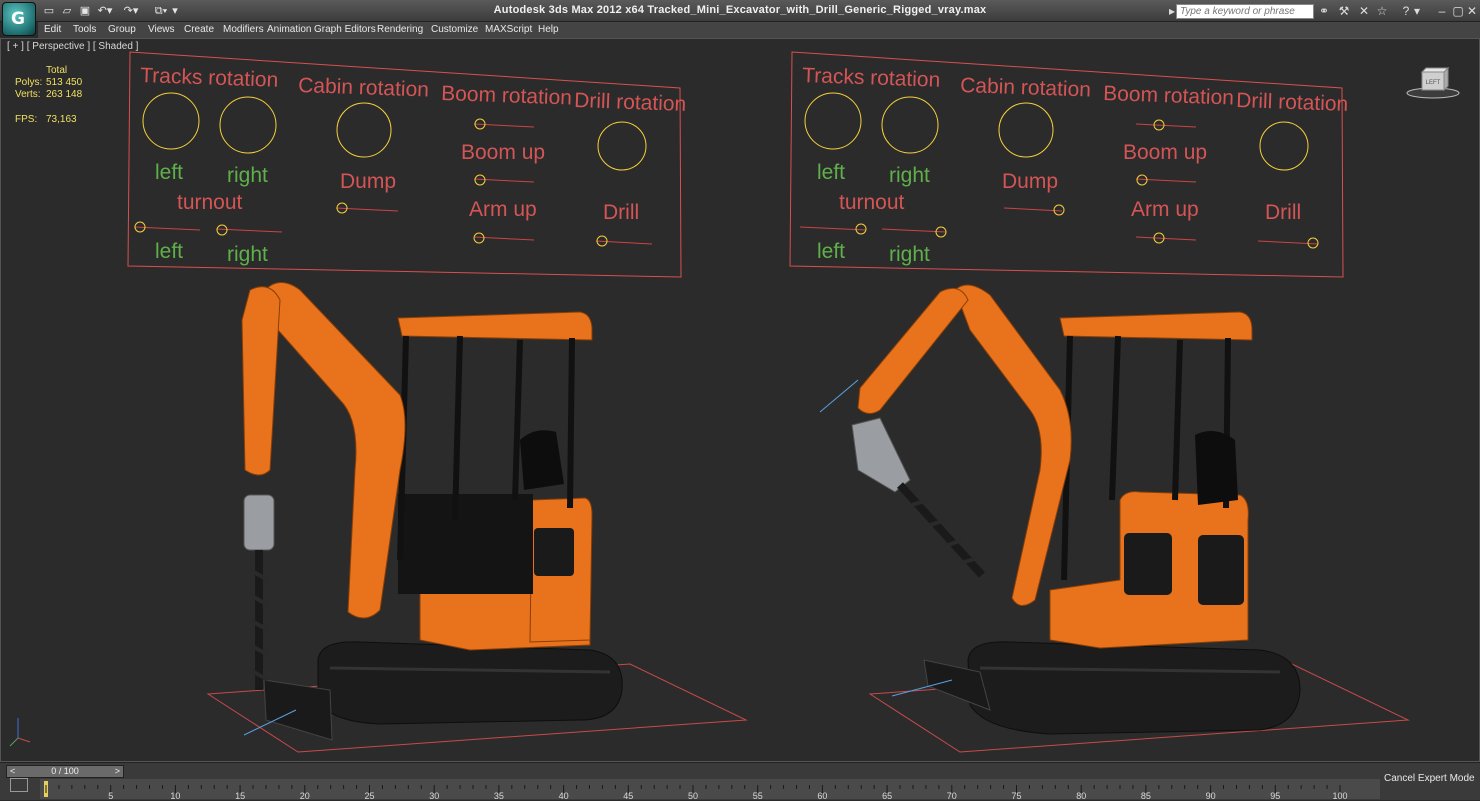 The image size is (1480, 801). I want to click on label-drill-rotation: Drill rotation, so click(630, 102).